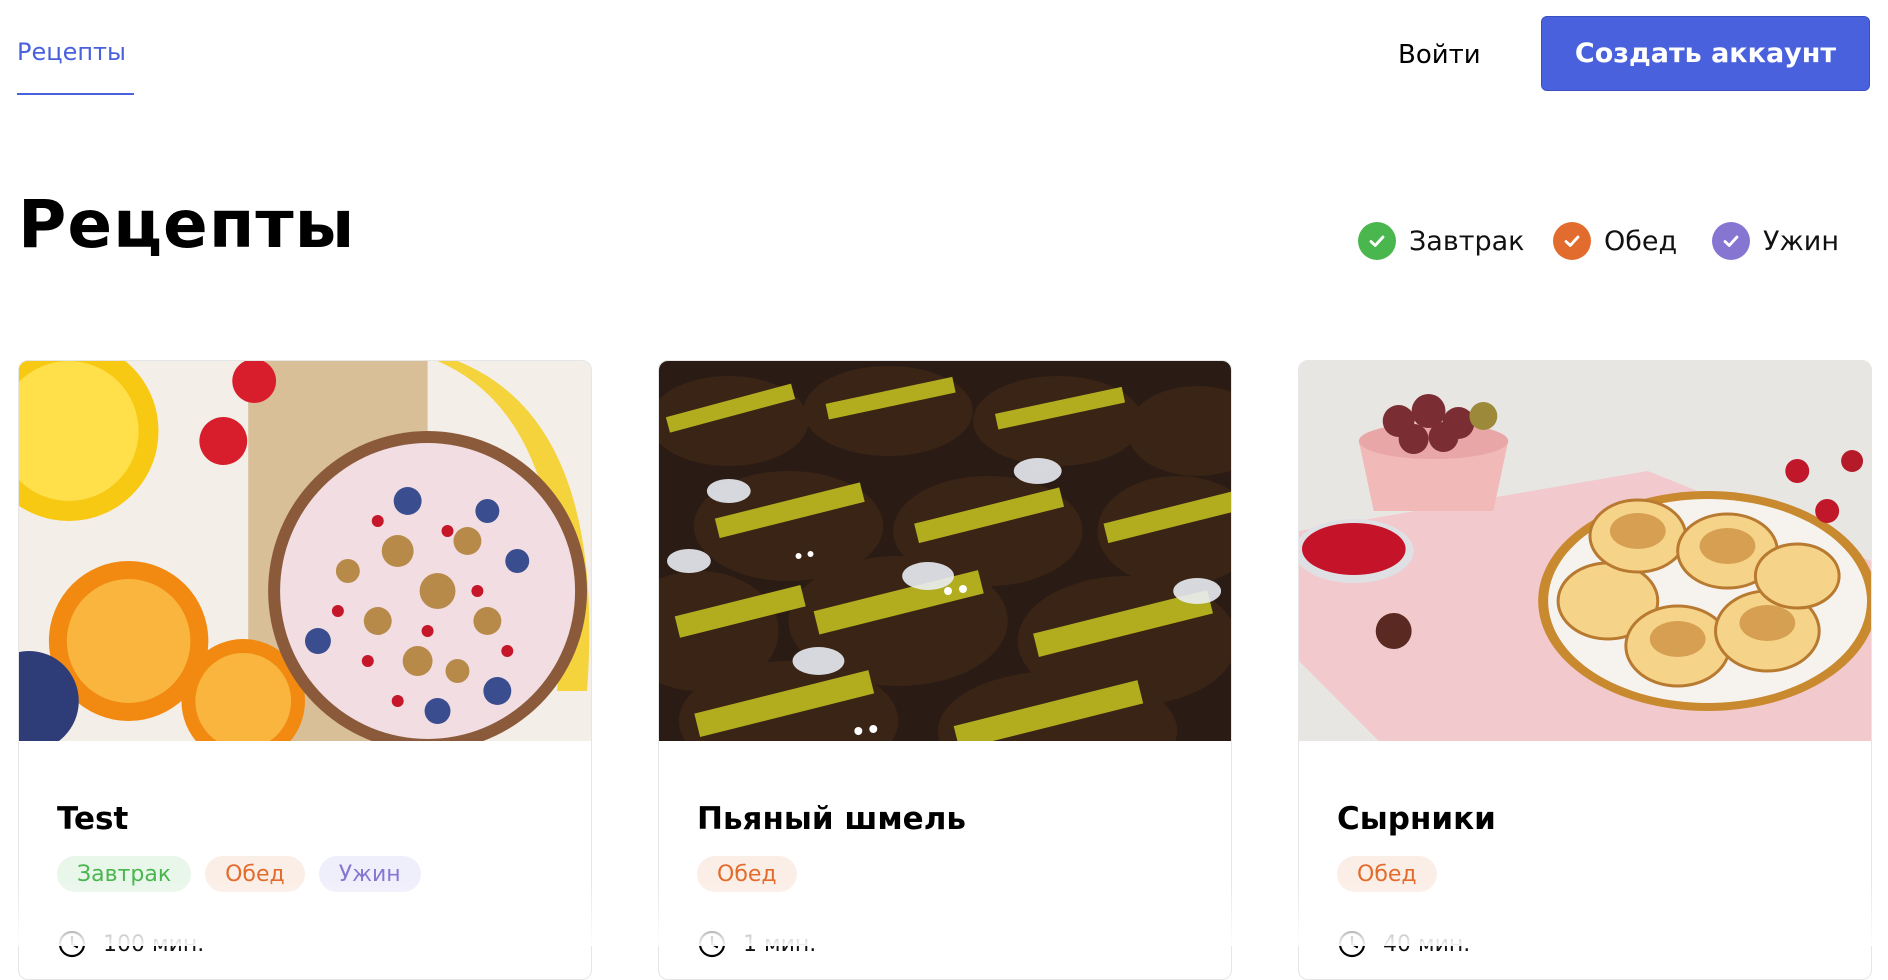 The image size is (1888, 980). Describe the element at coordinates (1801, 241) in the screenshot. I see `filter-label: Ужин` at that location.